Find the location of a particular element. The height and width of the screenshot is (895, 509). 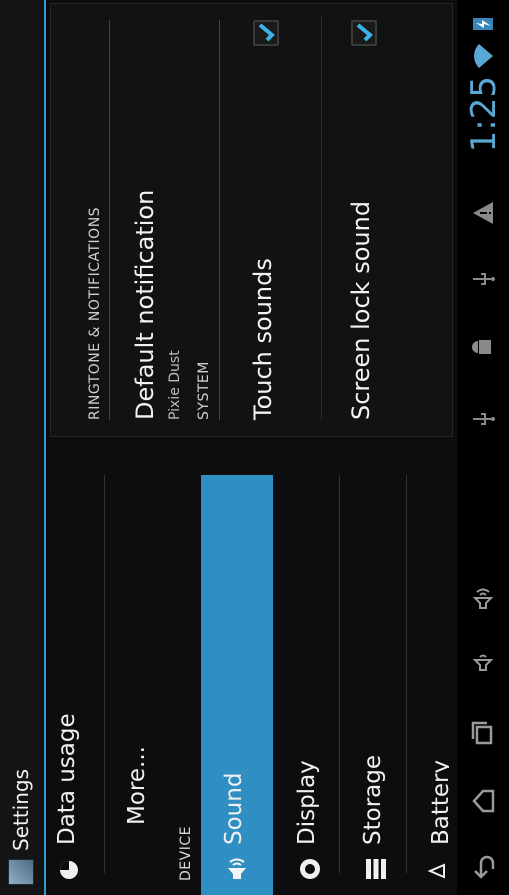

data-usage-label: Data usage is located at coordinates (67, 779).